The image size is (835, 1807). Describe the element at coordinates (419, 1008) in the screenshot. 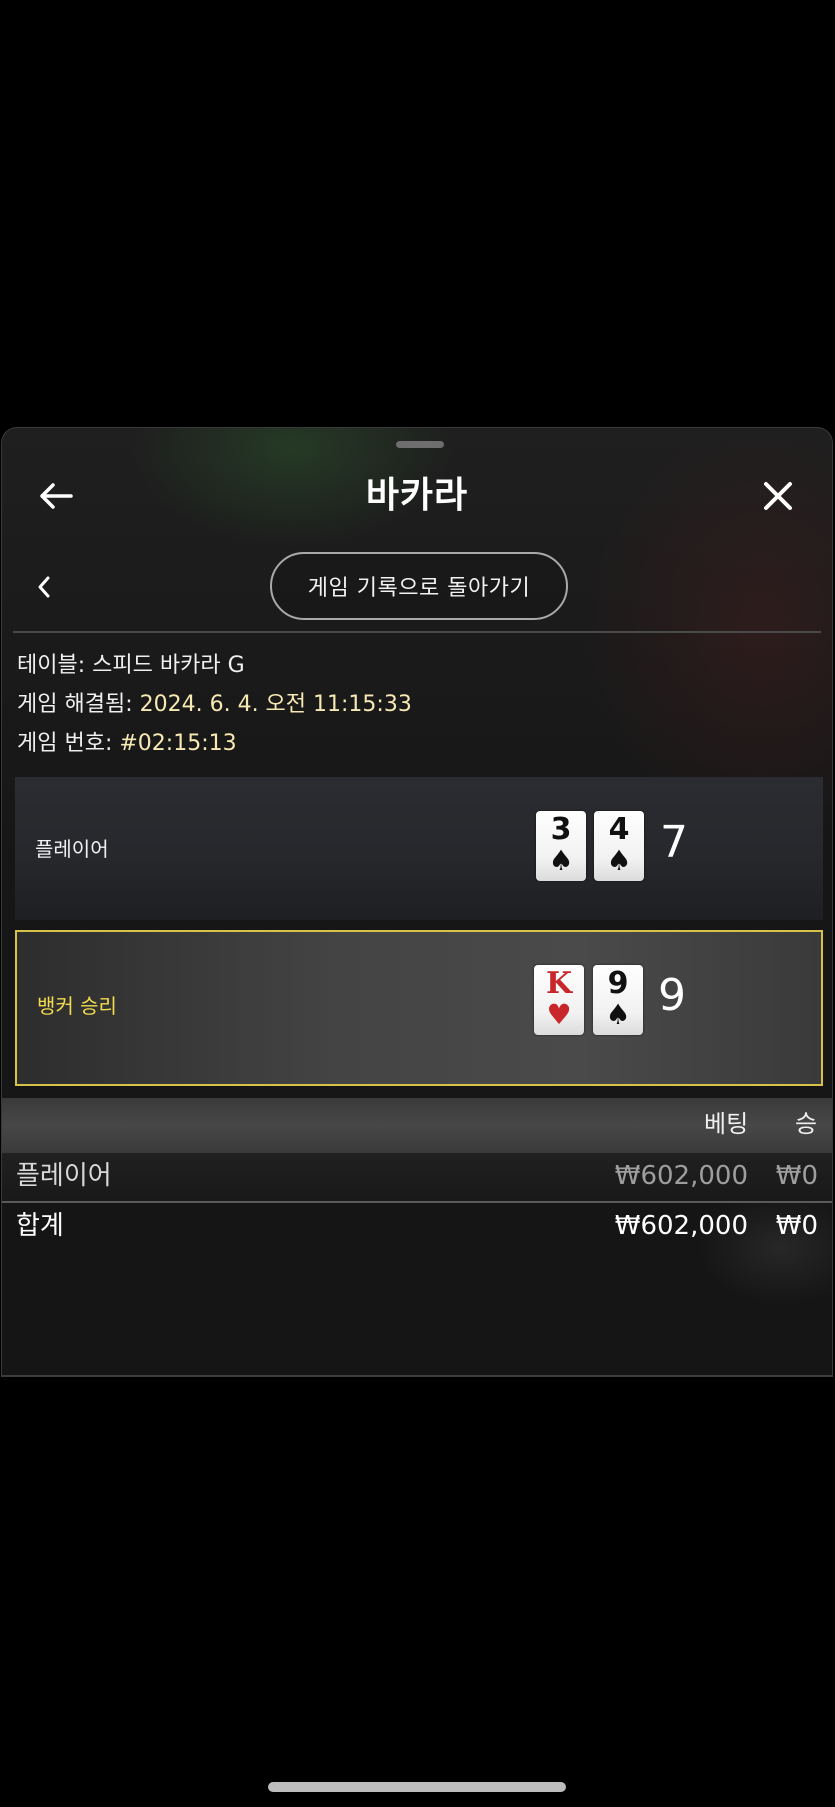

I see `banker-hand-panel: 뱅커 승리 K ♥ 9 ♠ 9` at that location.